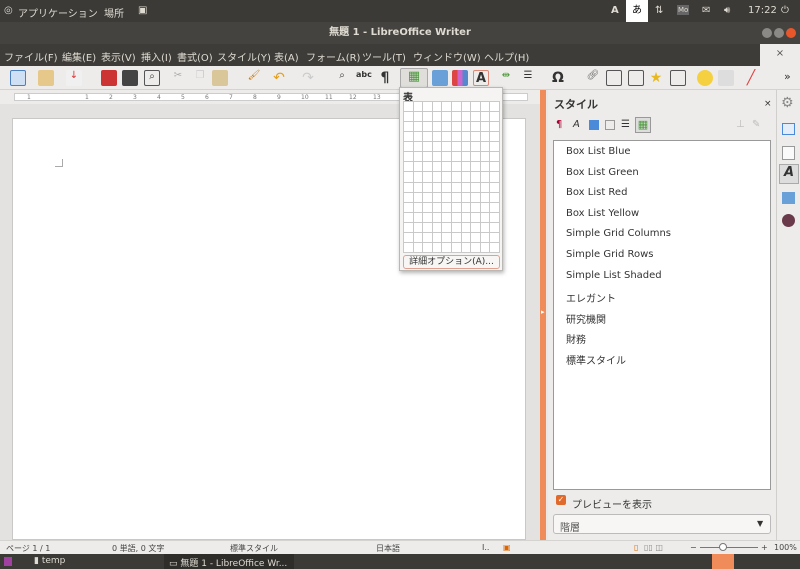 The height and width of the screenshot is (569, 800). I want to click on menu-form: フォーム(R), so click(333, 56).